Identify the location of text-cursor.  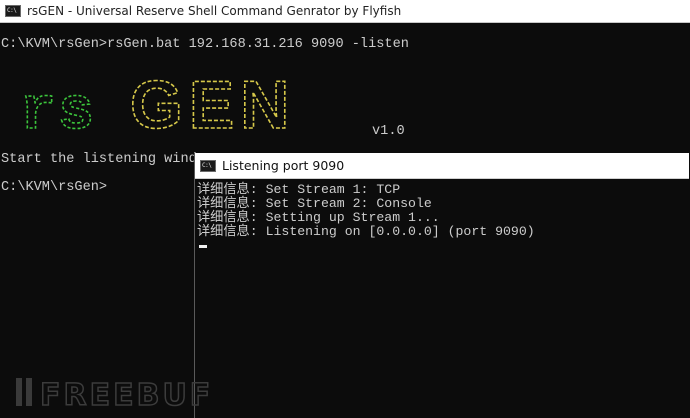
(203, 246).